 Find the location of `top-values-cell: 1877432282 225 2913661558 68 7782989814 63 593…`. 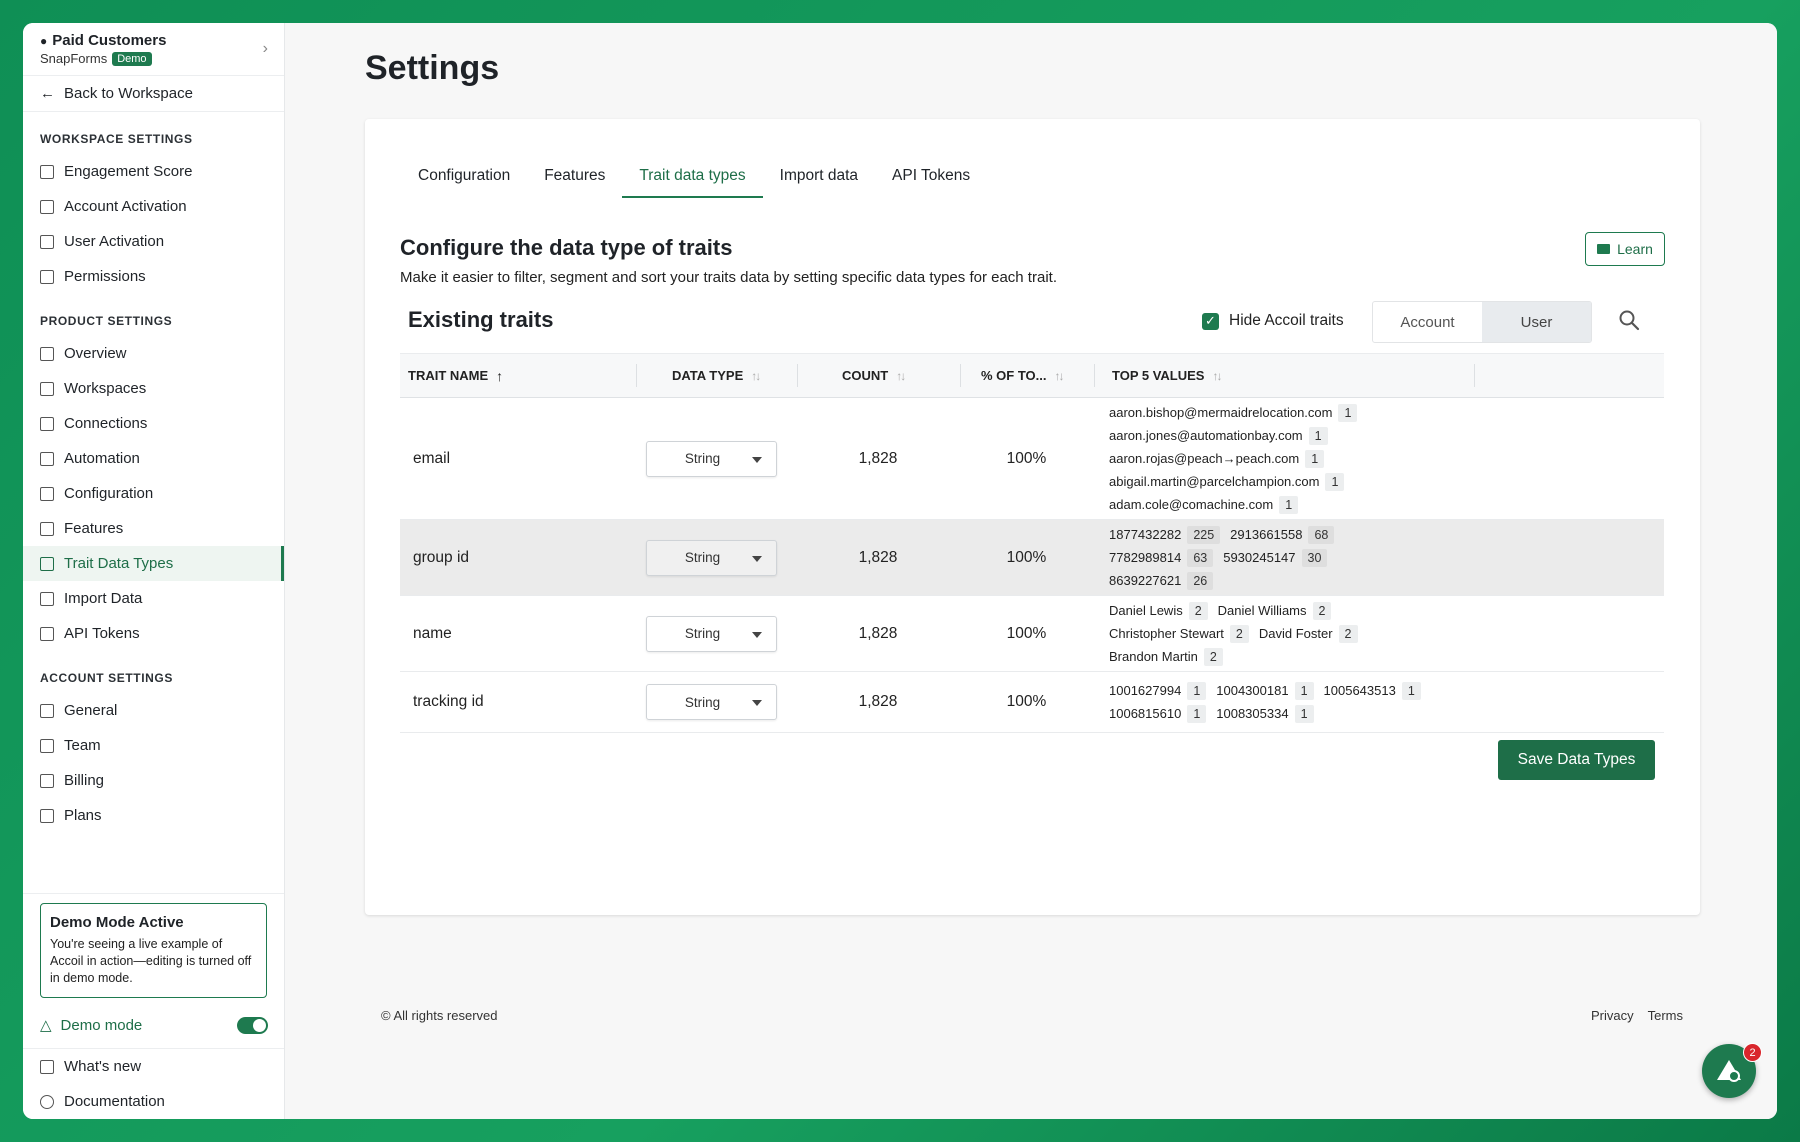

top-values-cell: 1877432282 225 2913661558 68 7782989814 63 593… is located at coordinates (1379, 557).